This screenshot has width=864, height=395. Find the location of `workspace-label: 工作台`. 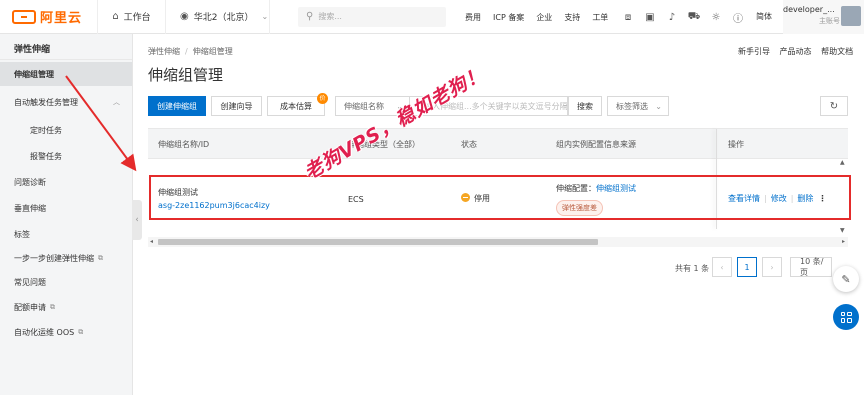

workspace-label: 工作台 is located at coordinates (137, 18).